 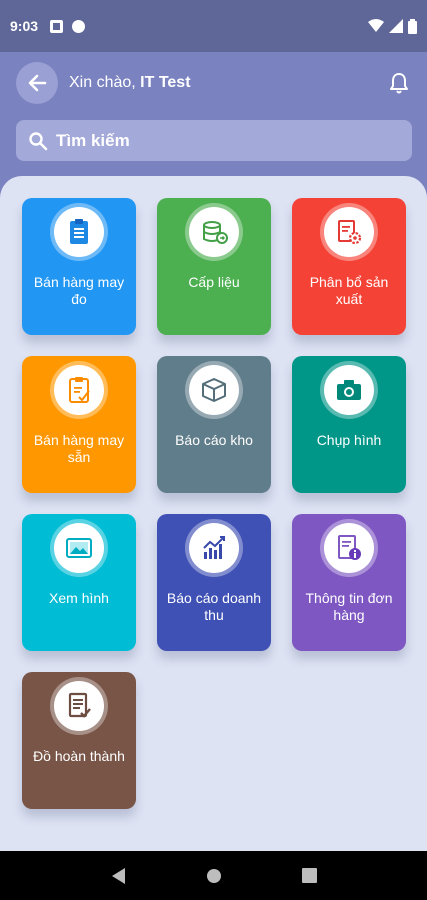 I want to click on tile-chup-hinh: Chụp hình, so click(x=349, y=424).